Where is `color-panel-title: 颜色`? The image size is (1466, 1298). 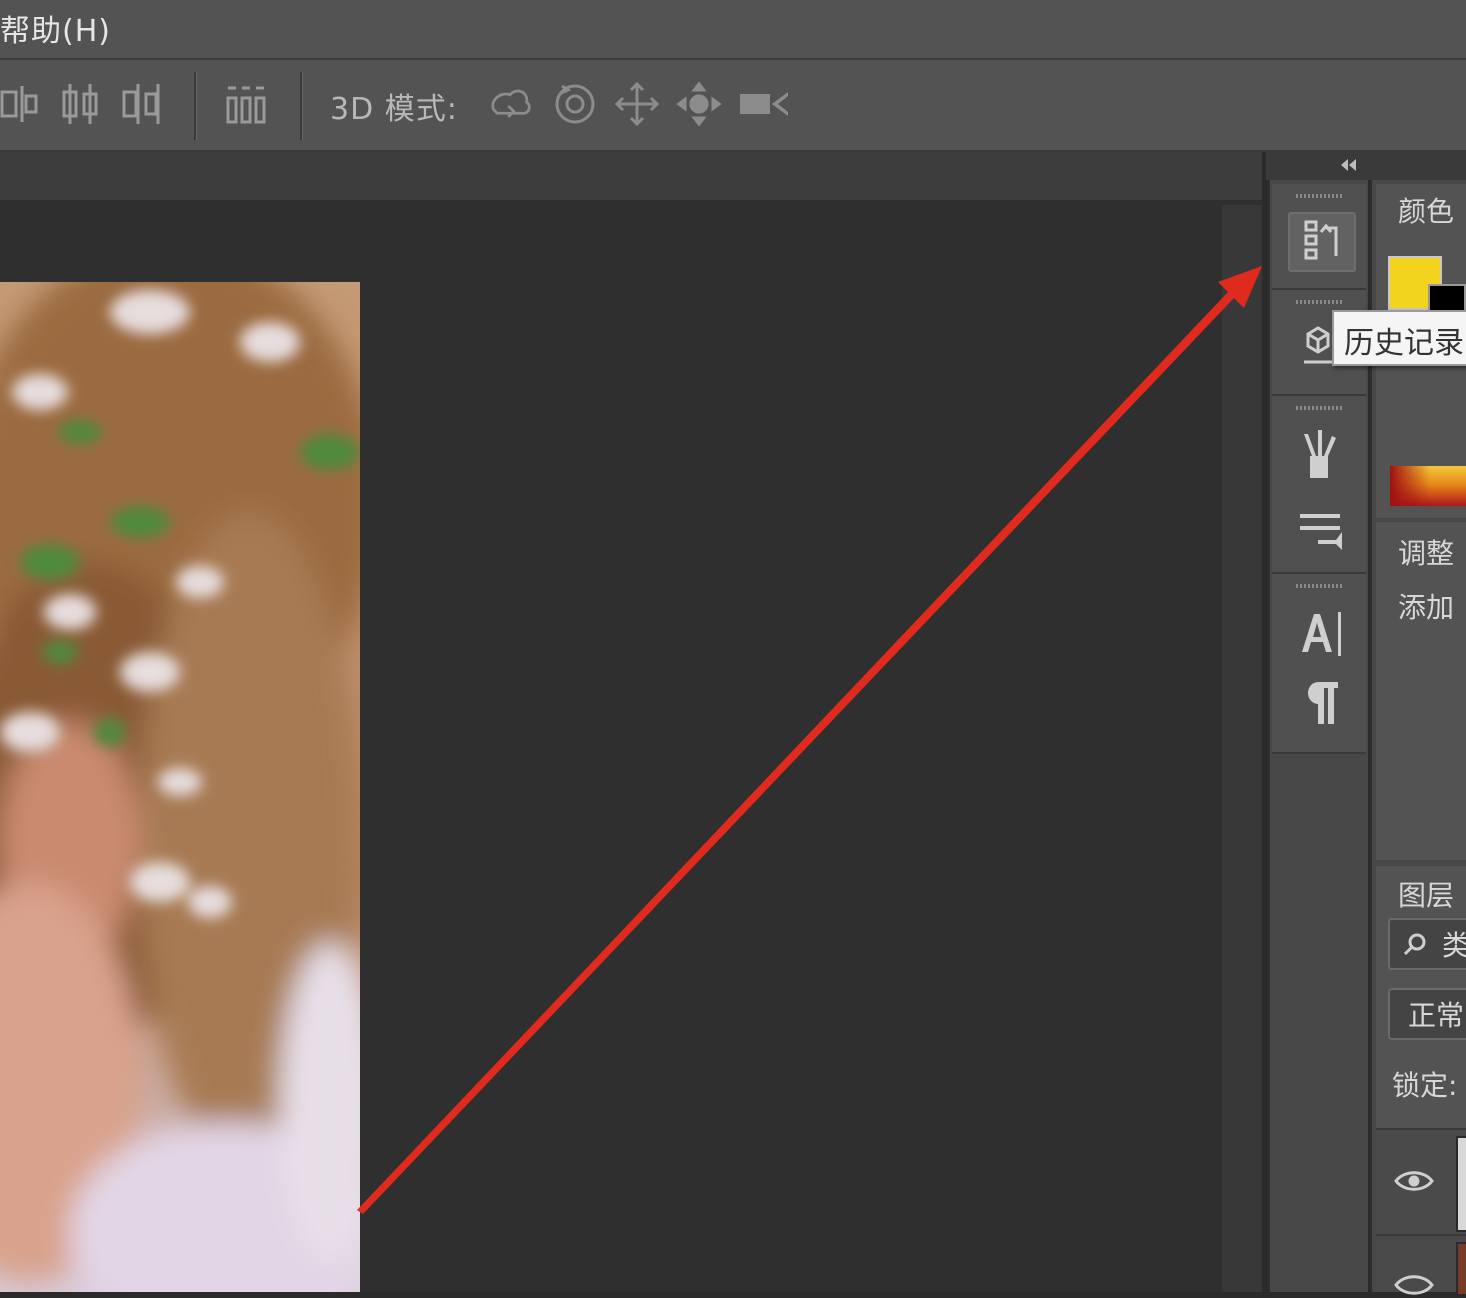 color-panel-title: 颜色 is located at coordinates (1426, 210).